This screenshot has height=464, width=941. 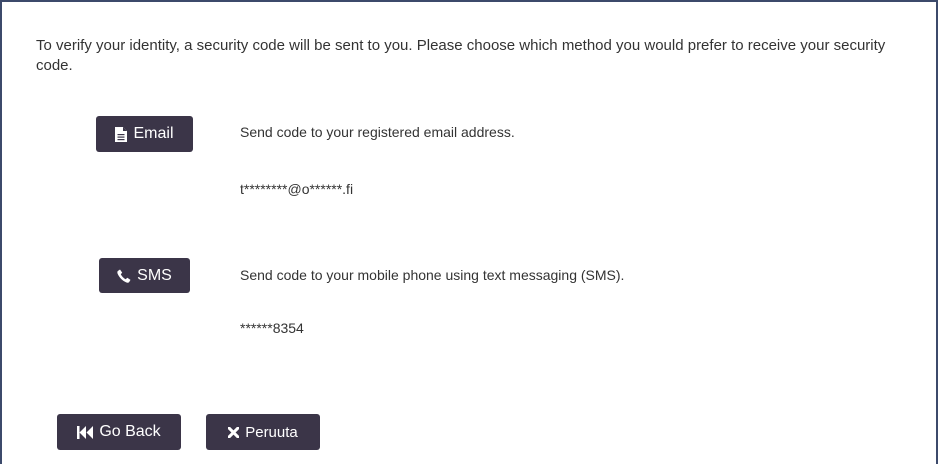 What do you see at coordinates (124, 276) in the screenshot?
I see `phone-icon` at bounding box center [124, 276].